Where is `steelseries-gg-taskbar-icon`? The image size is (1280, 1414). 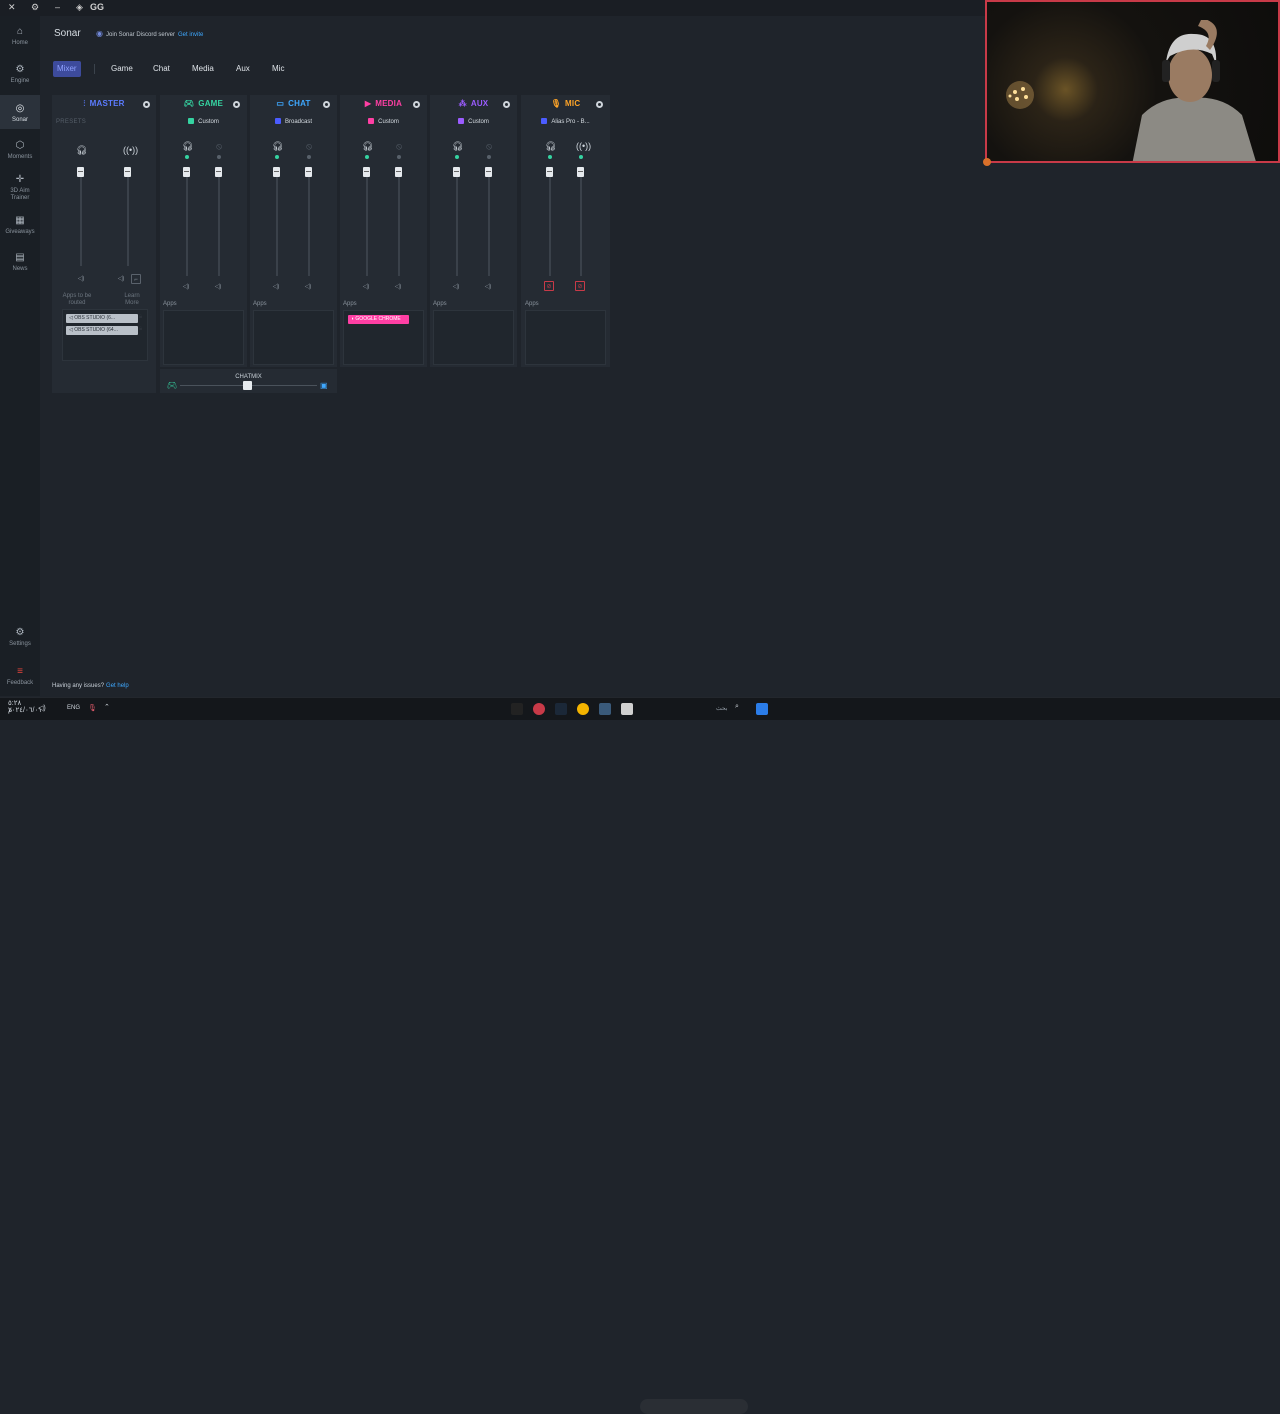 steelseries-gg-taskbar-icon is located at coordinates (517, 709).